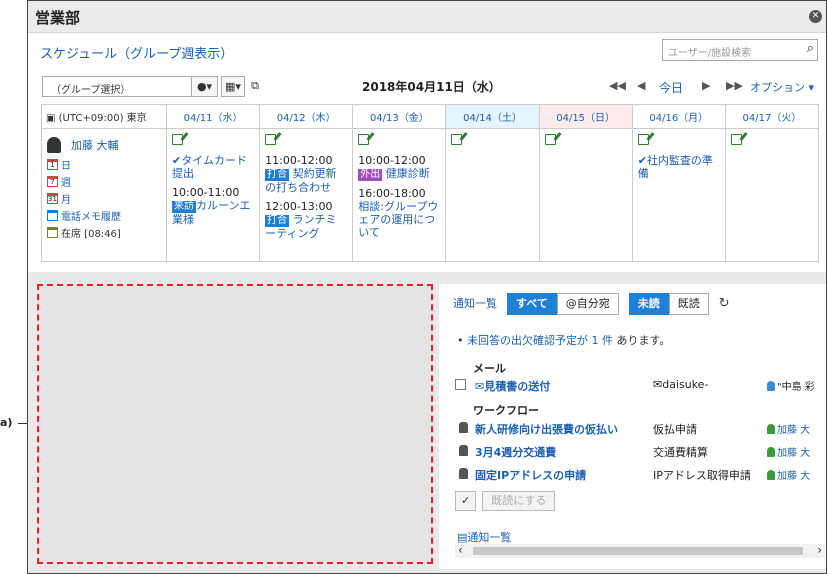 This screenshot has height=574, width=827. I want to click on next-day-icon: ▶, so click(706, 85).